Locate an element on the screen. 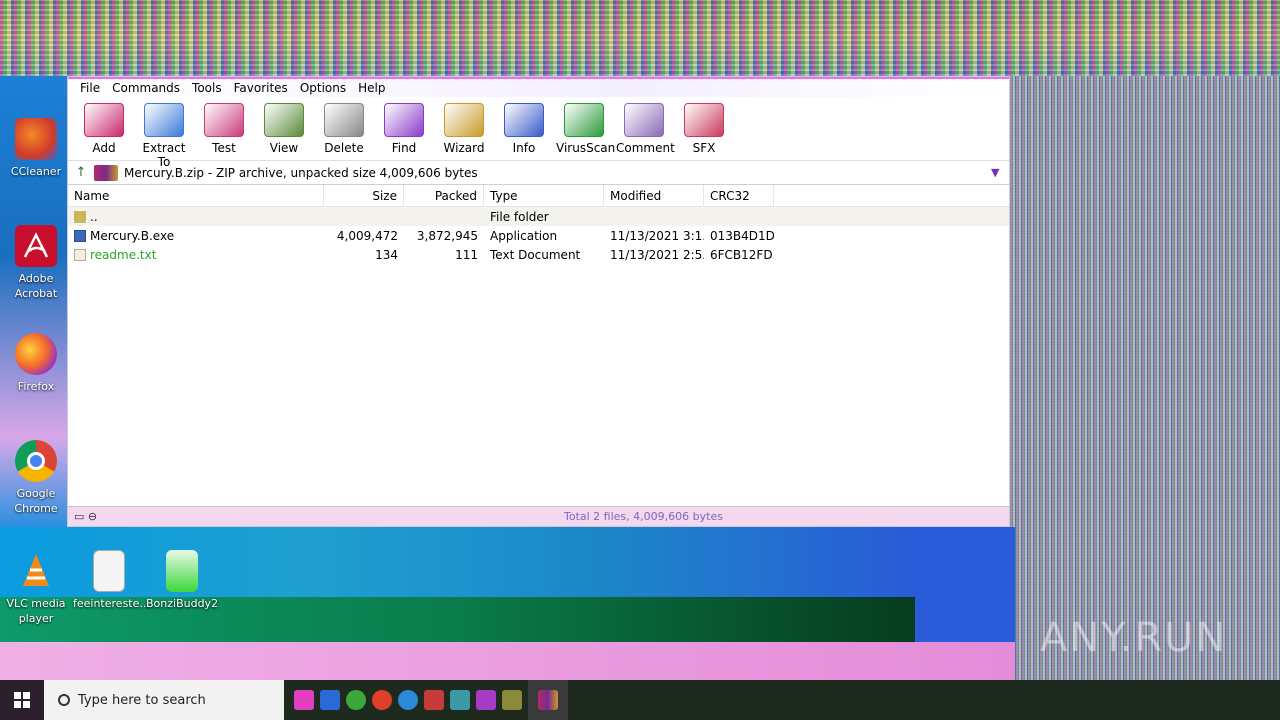  column-name: Name is located at coordinates (196, 195).